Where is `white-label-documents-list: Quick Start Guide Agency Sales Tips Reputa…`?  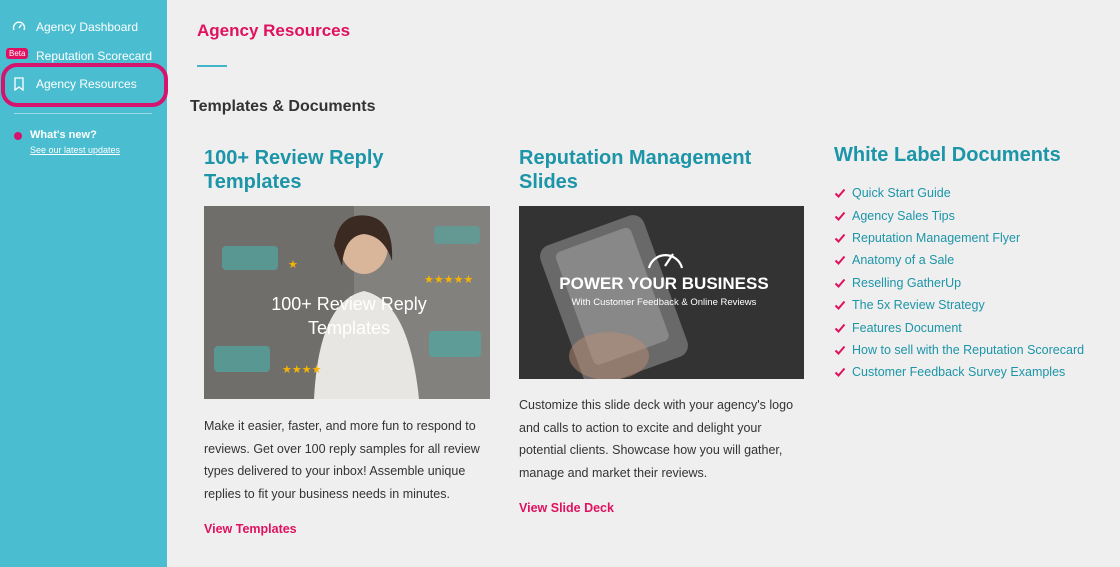 white-label-documents-list: Quick Start Guide Agency Sales Tips Reputa… is located at coordinates (959, 283).